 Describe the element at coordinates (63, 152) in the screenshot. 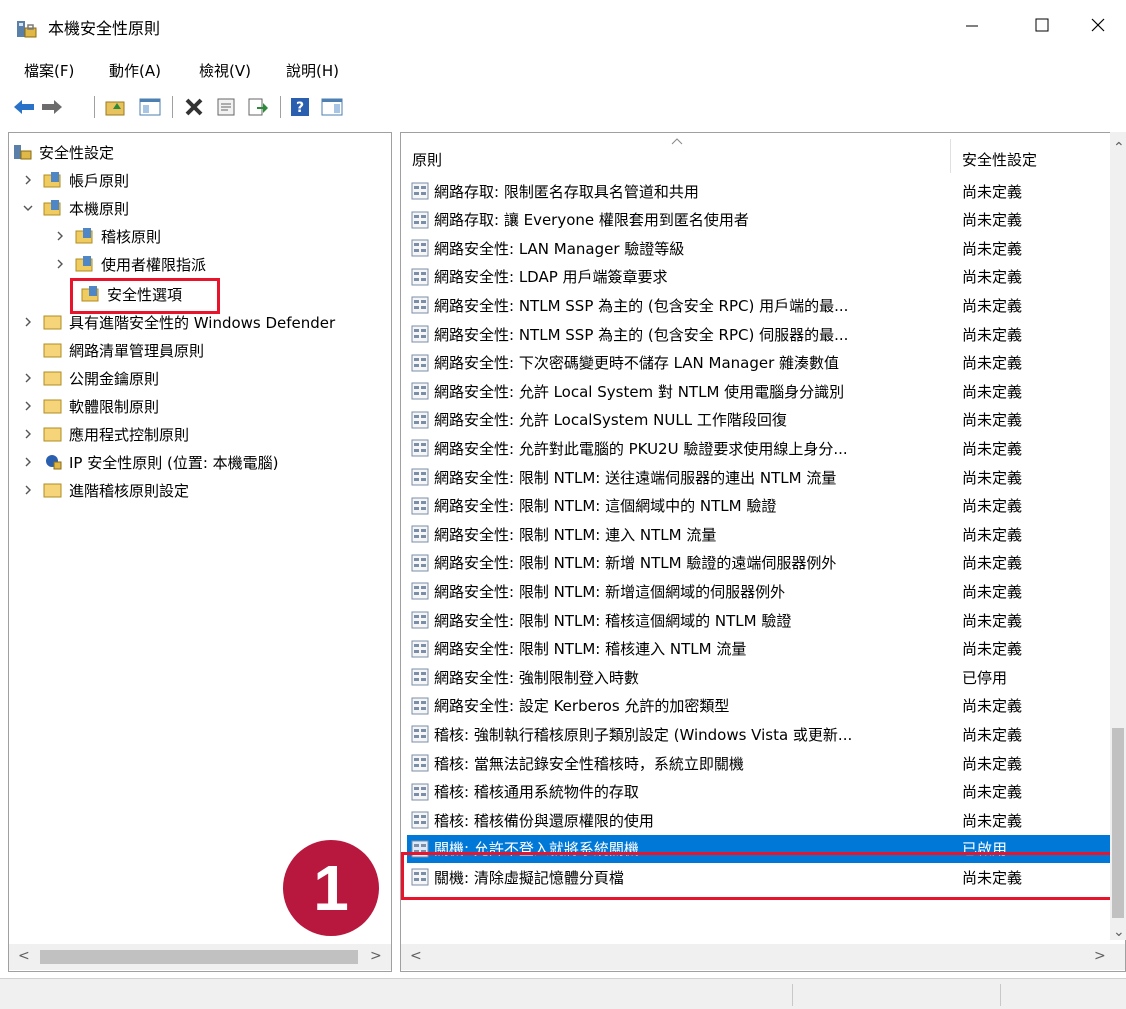

I see `tree-root: 安全性設定` at that location.